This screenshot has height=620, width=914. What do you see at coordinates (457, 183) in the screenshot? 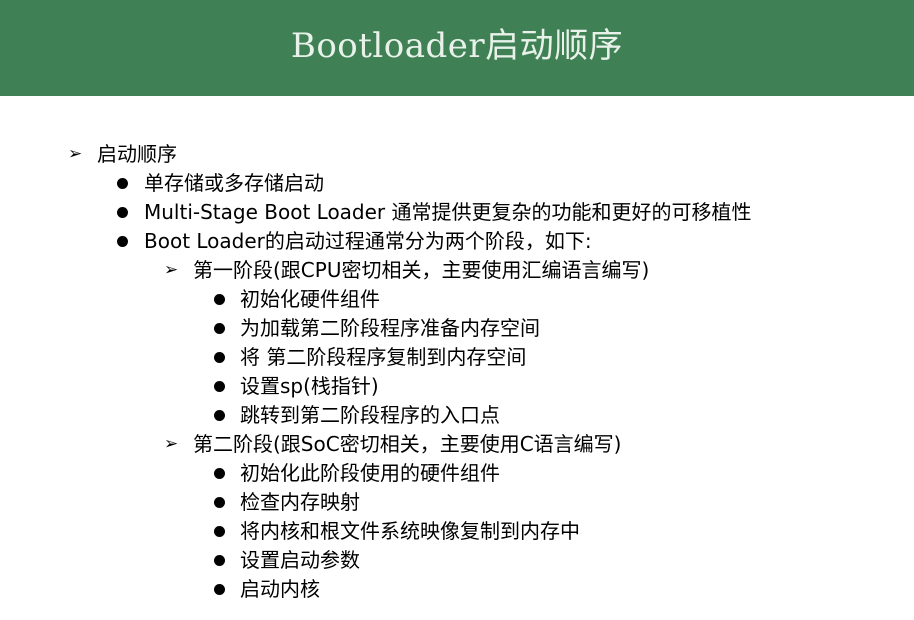
I see `bullet-level2: 单存储或多存储启动` at bounding box center [457, 183].